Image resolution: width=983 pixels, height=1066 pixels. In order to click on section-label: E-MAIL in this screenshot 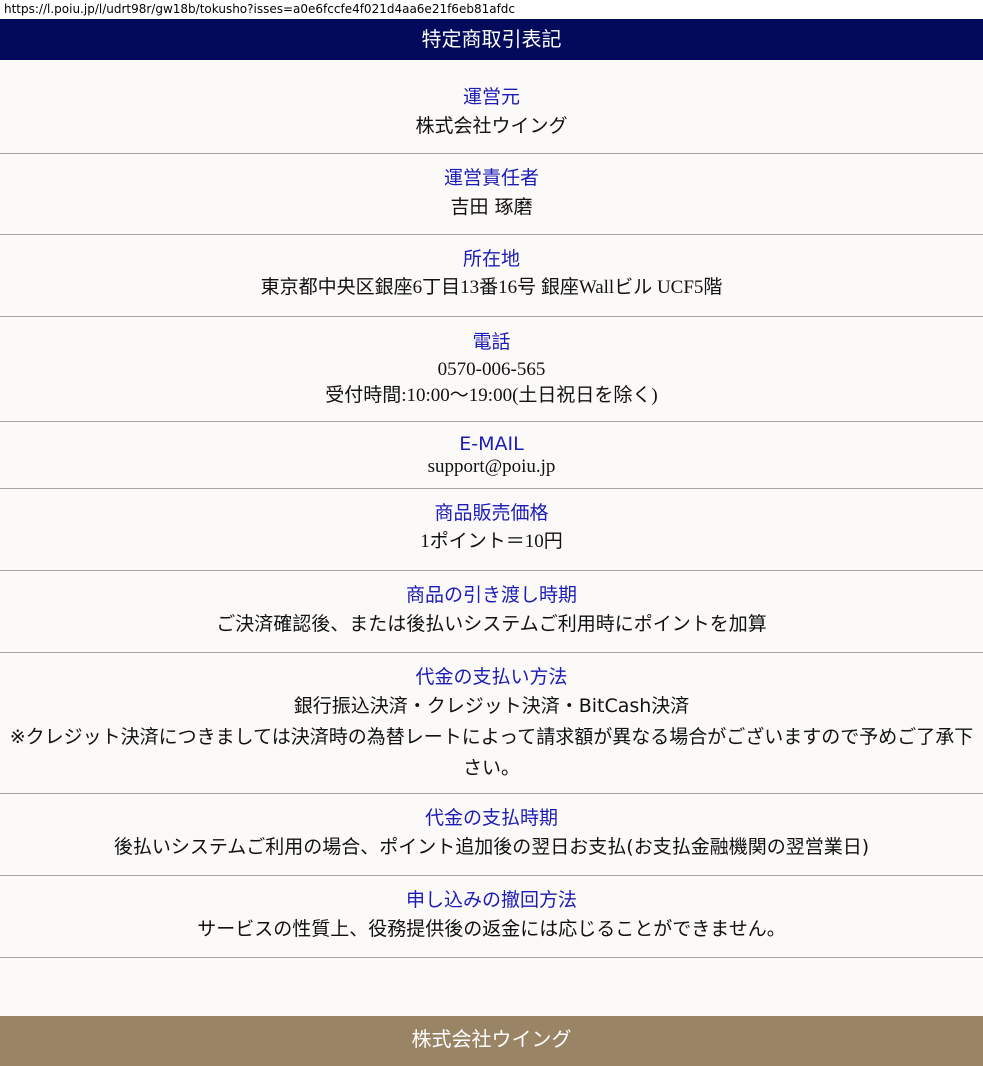, I will do `click(491, 444)`.